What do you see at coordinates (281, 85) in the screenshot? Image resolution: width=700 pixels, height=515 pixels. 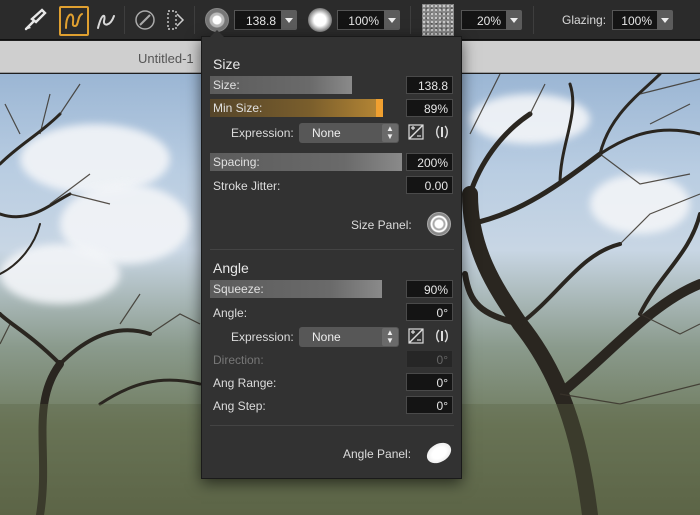 I see `size-slider: Size:` at bounding box center [281, 85].